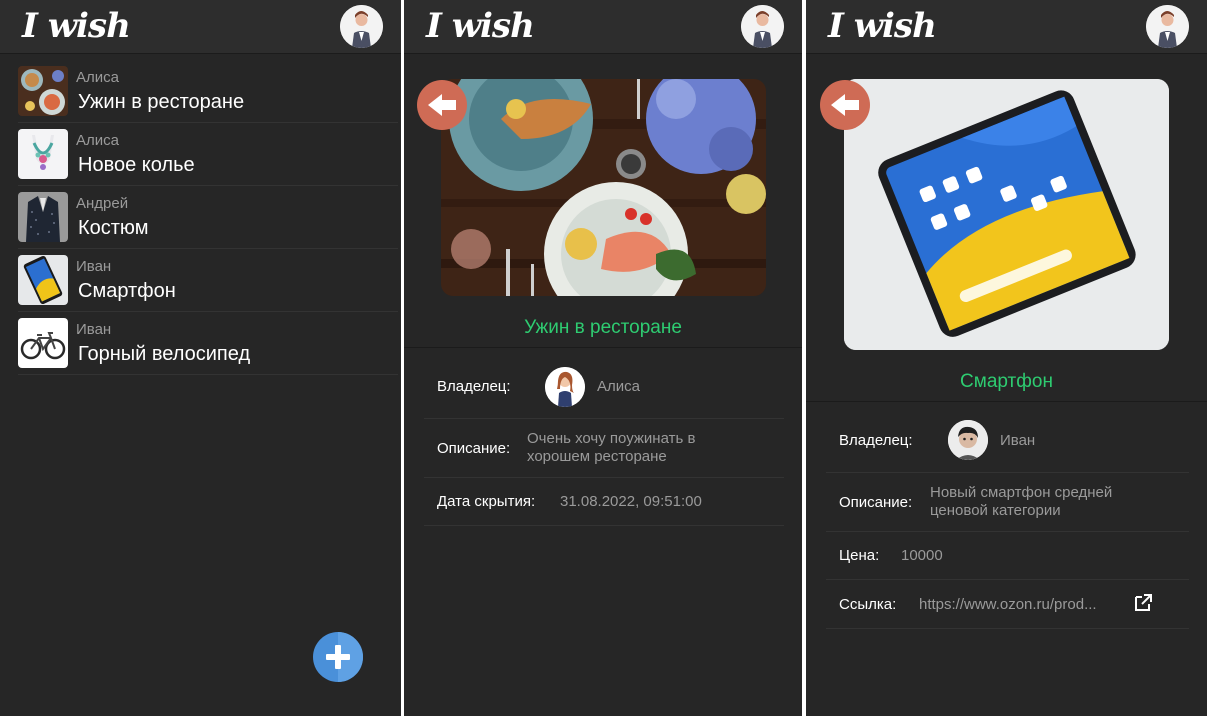  What do you see at coordinates (618, 386) in the screenshot?
I see `owner-name: Алиса` at bounding box center [618, 386].